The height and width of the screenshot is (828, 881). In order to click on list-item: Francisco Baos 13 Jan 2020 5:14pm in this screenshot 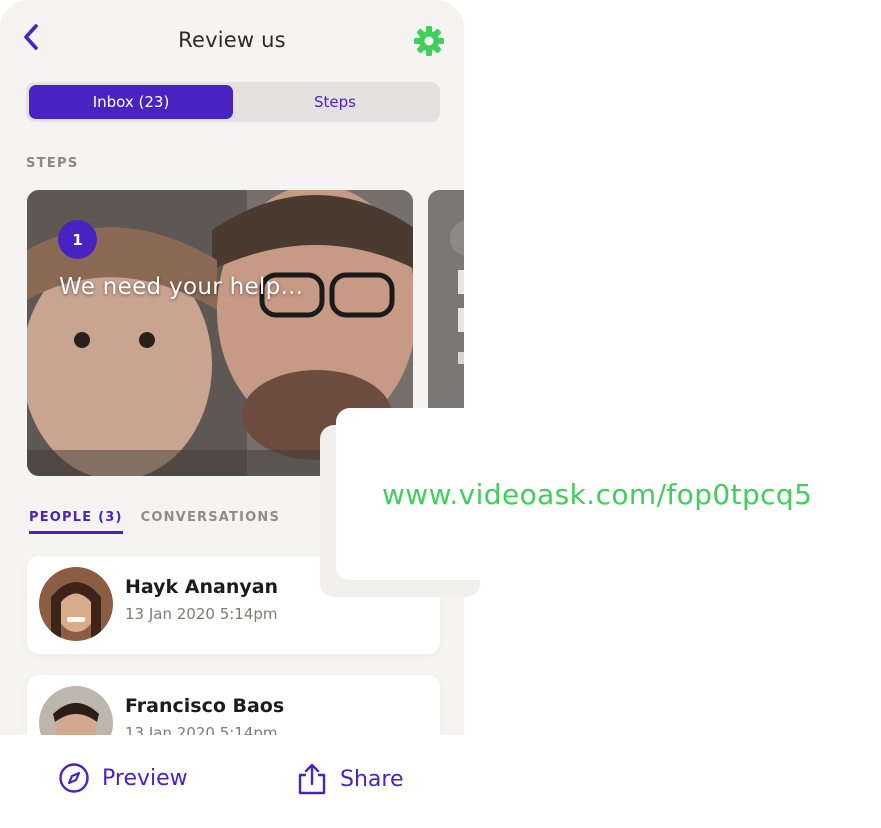, I will do `click(233, 705)`.